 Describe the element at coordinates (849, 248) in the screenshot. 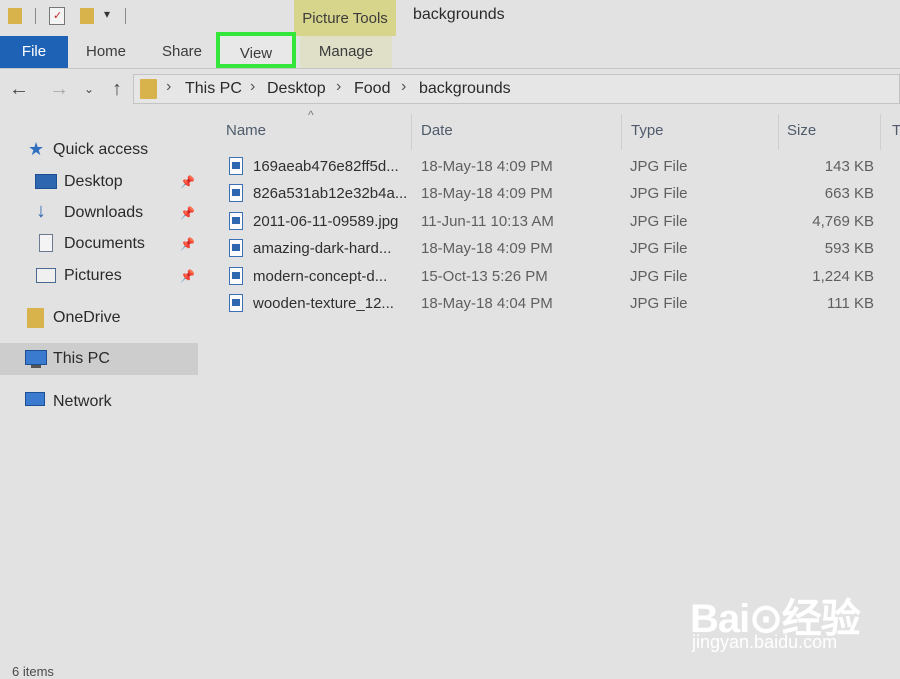

I see `file-size: 593 KB` at that location.